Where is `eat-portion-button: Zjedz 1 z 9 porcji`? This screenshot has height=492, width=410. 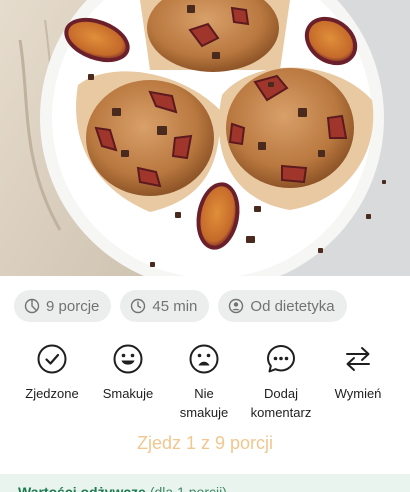
eat-portion-button: Zjedz 1 z 9 porcji is located at coordinates (205, 443).